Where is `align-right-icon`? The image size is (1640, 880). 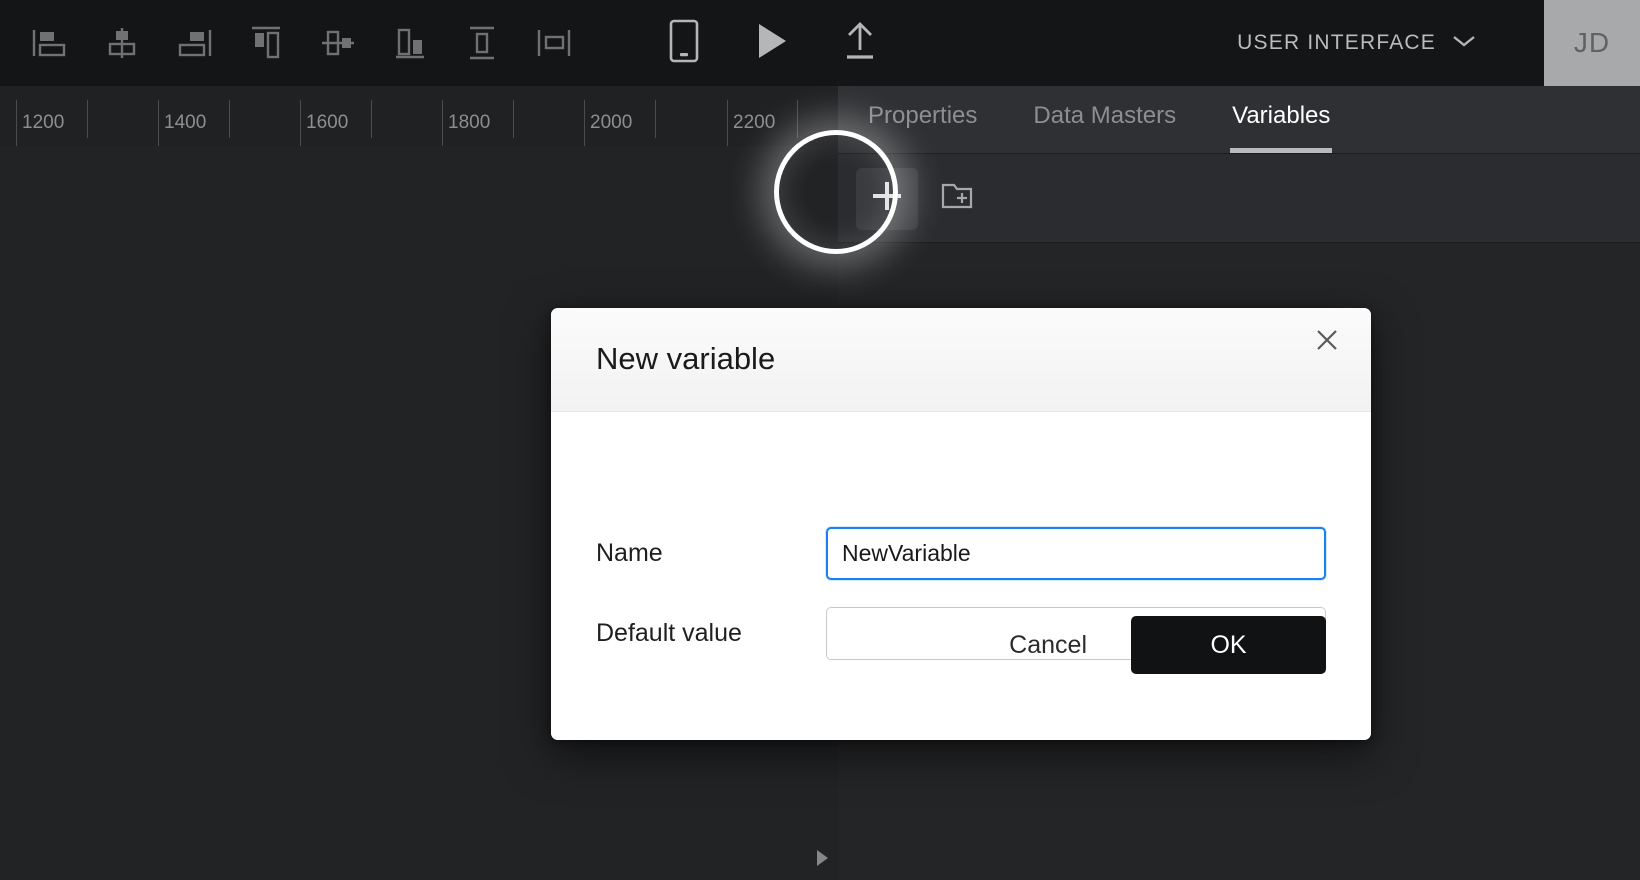
align-right-icon is located at coordinates (194, 43).